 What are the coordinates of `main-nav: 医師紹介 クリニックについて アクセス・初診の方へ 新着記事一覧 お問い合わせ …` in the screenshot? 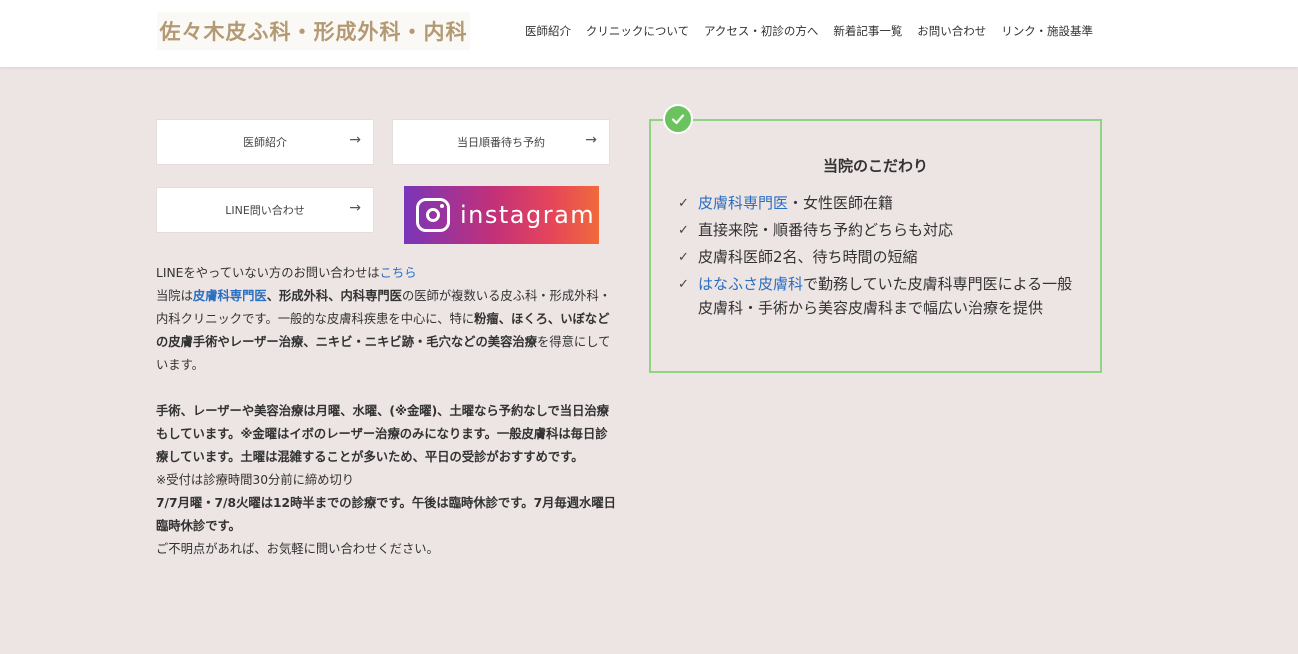 It's located at (809, 31).